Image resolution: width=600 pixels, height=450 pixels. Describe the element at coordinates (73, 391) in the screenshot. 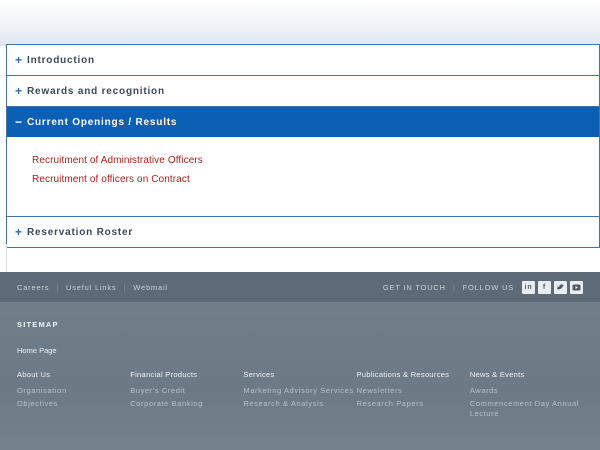

I see `sitemap-link: Organisation` at that location.